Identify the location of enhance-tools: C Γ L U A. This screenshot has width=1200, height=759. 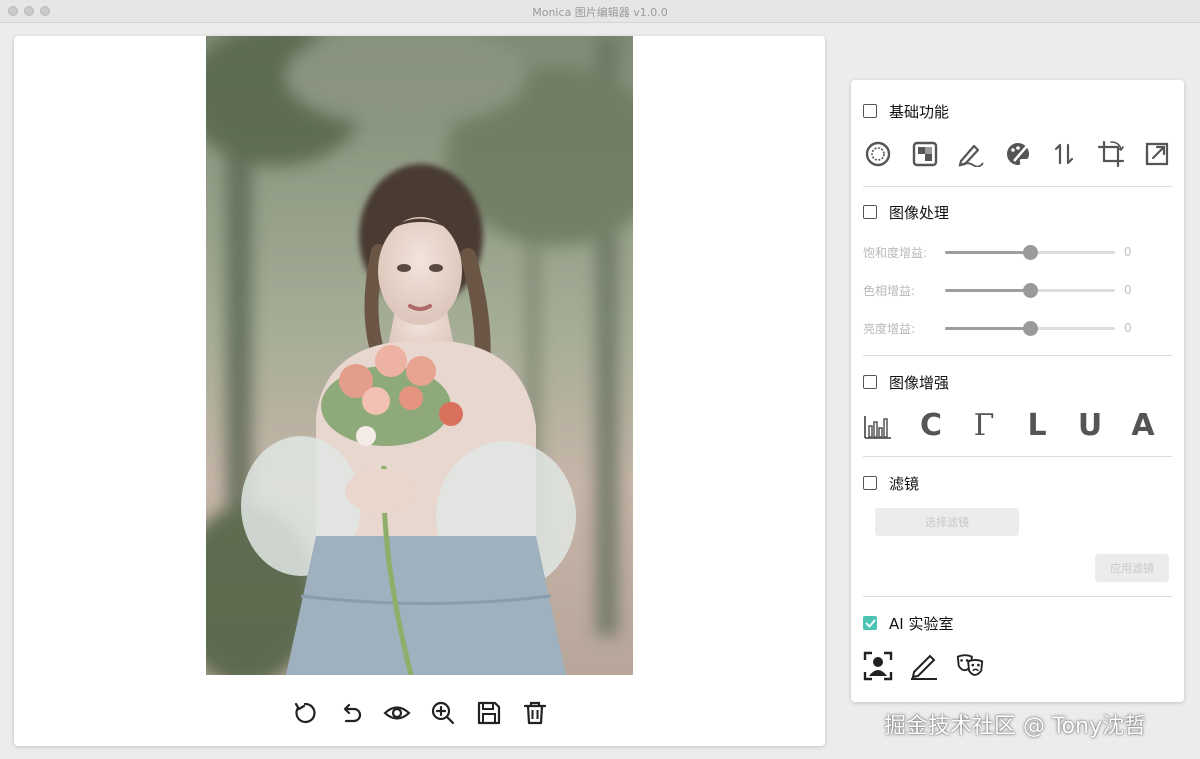
(1010, 425).